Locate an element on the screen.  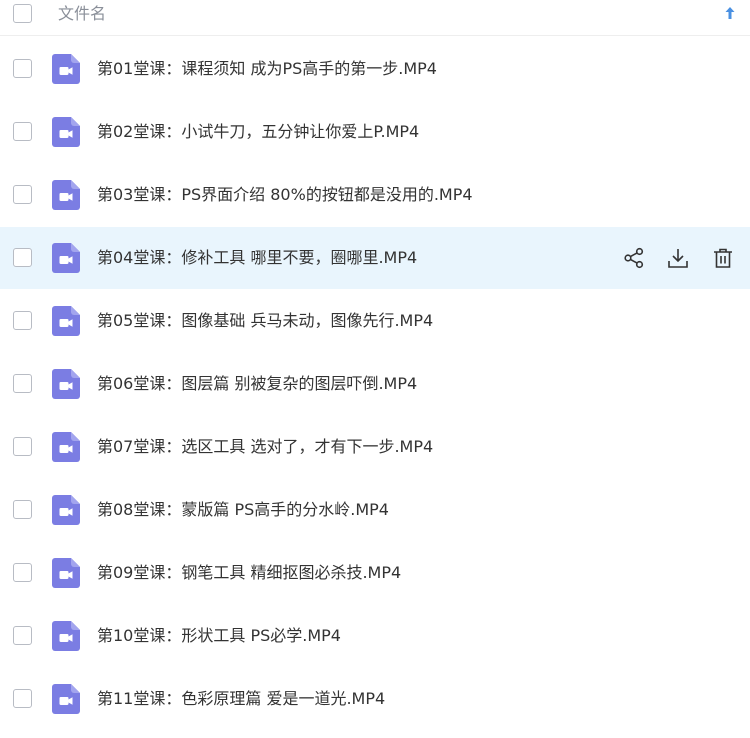
file-row: 第04堂课：修补工具 哪里不要，圈哪里.MP4 is located at coordinates (375, 258).